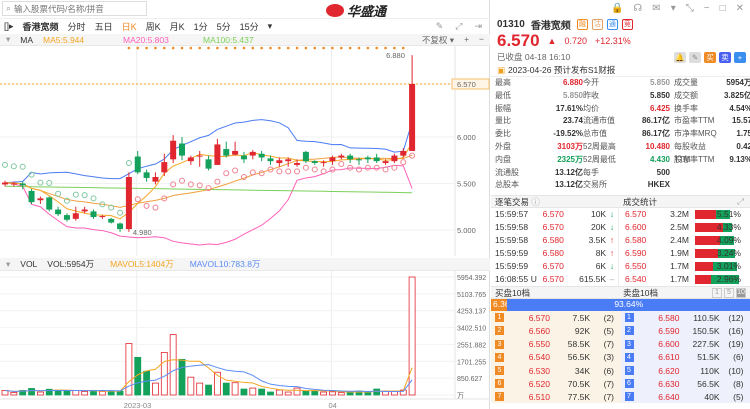  I want to click on level-badge: 6, so click(629, 384).